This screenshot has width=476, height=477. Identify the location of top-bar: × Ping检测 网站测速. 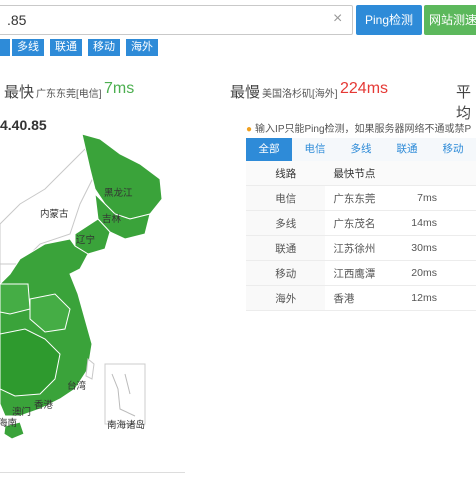
(238, 19).